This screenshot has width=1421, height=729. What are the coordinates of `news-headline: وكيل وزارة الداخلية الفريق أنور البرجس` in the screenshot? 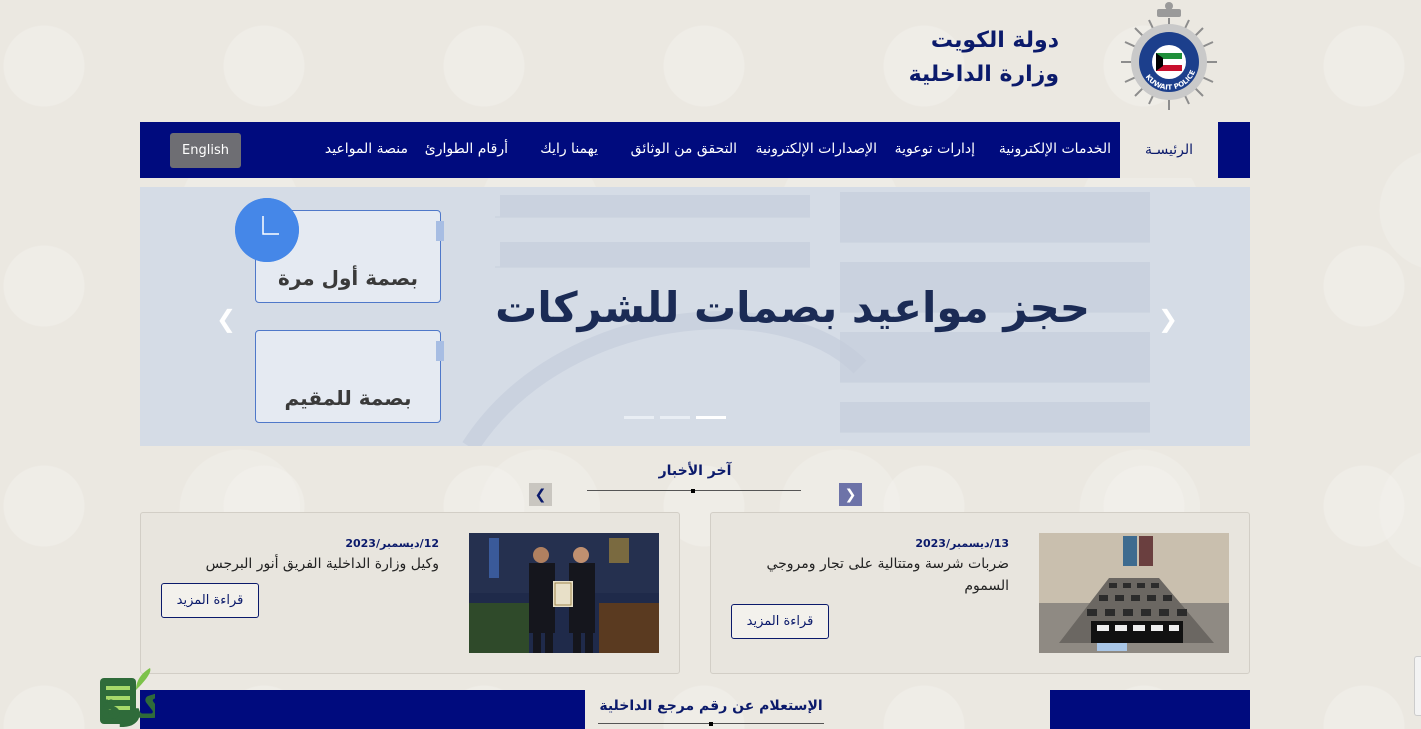 It's located at (299, 564).